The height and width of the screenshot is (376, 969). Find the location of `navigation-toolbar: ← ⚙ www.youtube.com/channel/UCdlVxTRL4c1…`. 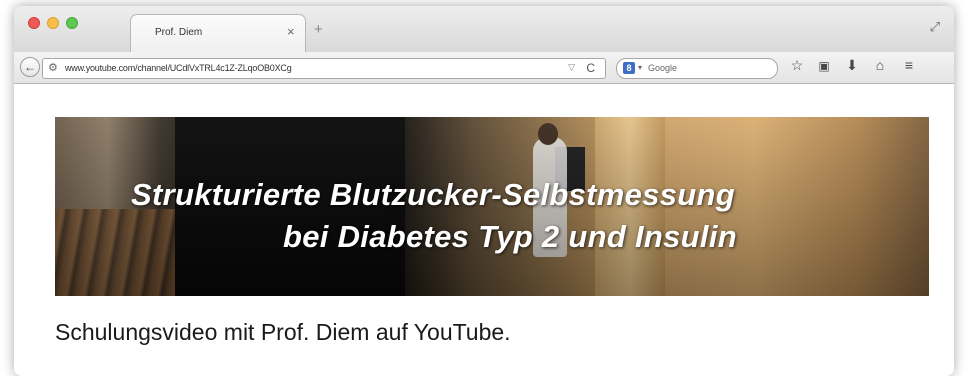

navigation-toolbar: ← ⚙ www.youtube.com/channel/UCdlVxTRL4c1… is located at coordinates (484, 68).